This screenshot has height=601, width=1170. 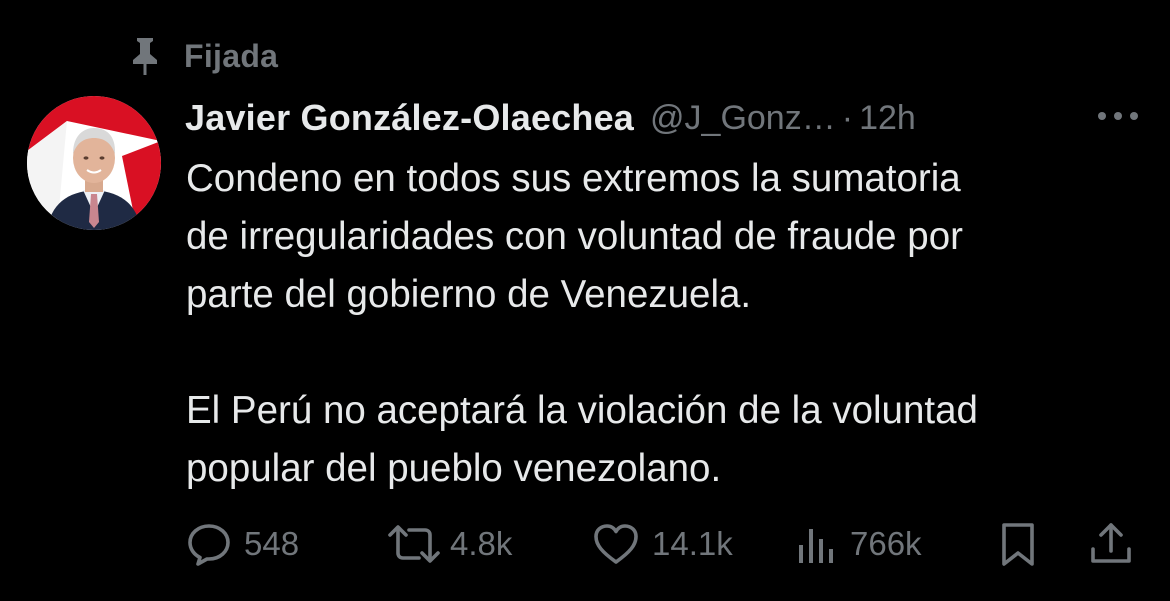 What do you see at coordinates (272, 543) in the screenshot?
I see `reply-count: 548` at bounding box center [272, 543].